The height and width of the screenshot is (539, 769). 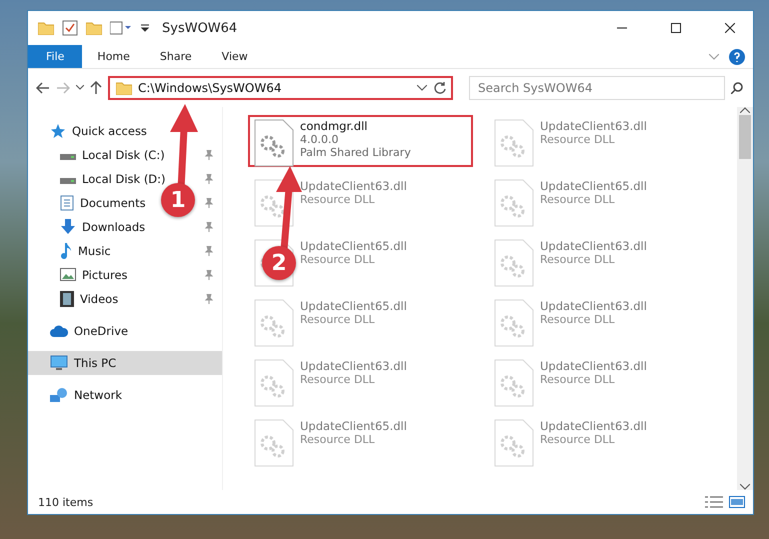 What do you see at coordinates (676, 28) in the screenshot?
I see `maximize-icon` at bounding box center [676, 28].